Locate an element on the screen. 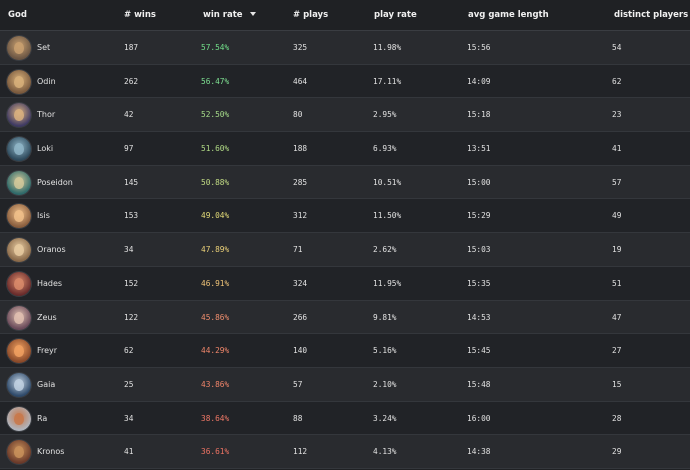  cell-avg-game-length: 14:38 is located at coordinates (479, 452).